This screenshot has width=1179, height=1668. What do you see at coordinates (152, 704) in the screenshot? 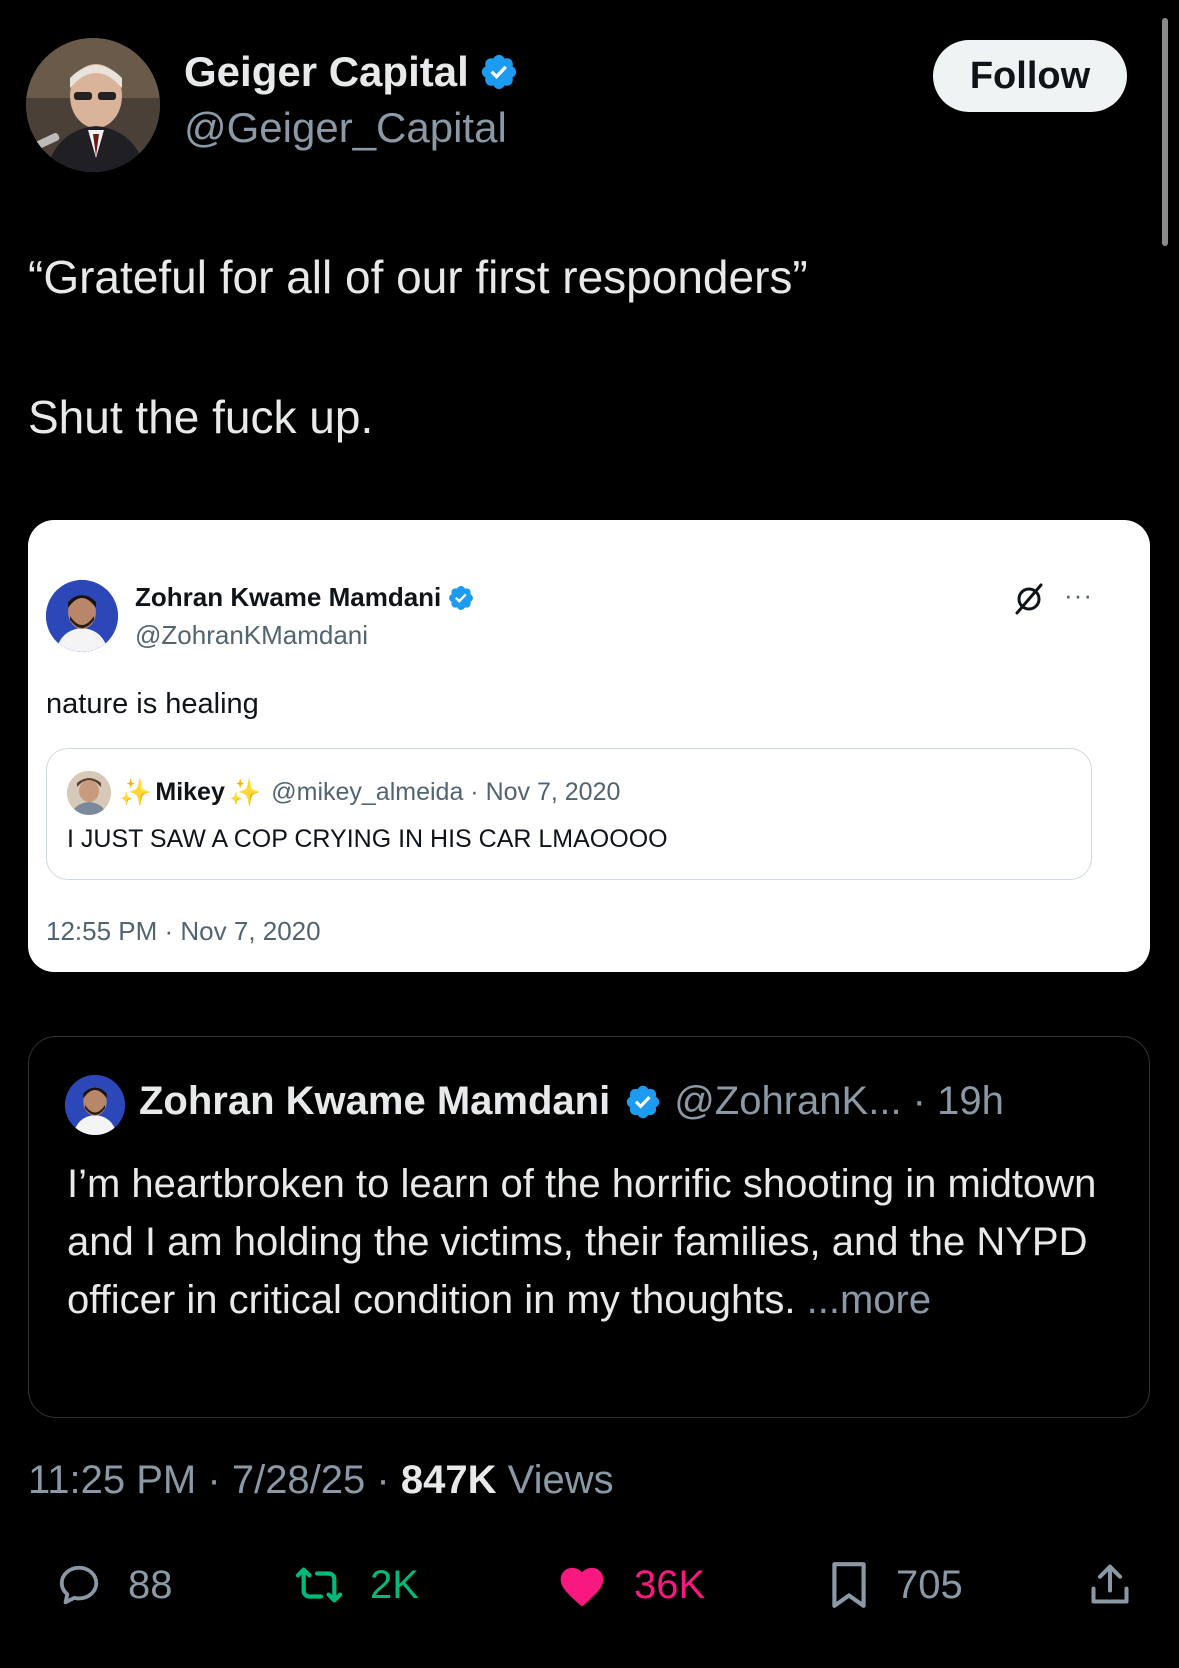
I see `screenshot-tweet-text: nature is healing` at bounding box center [152, 704].